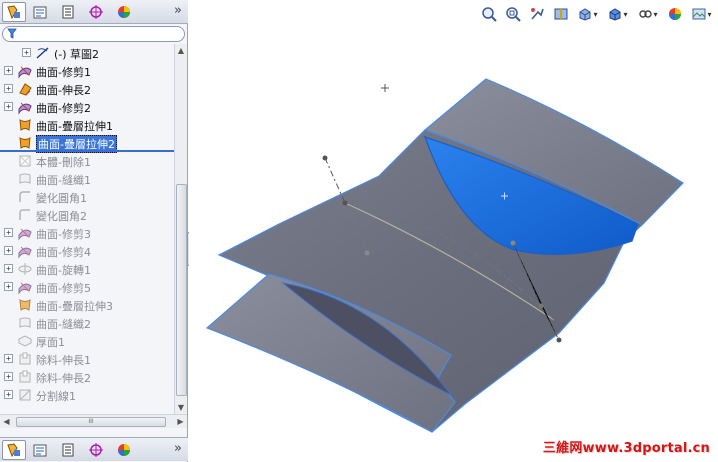  I want to click on tree-item: 曲面-縫織2, so click(87, 323).